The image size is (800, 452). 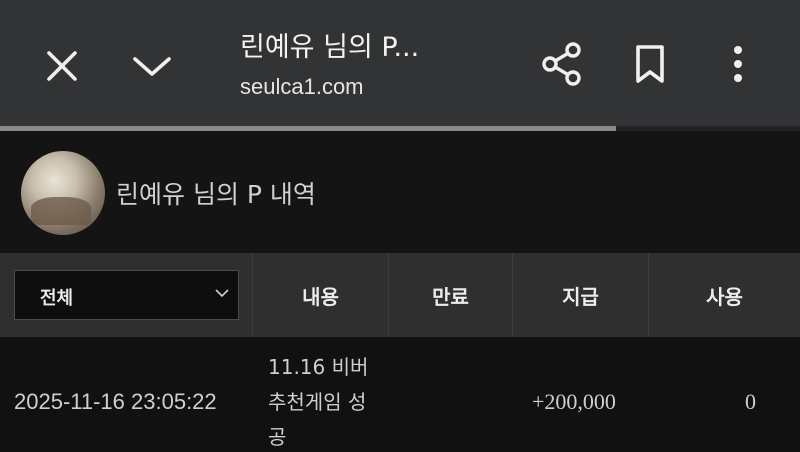 I want to click on column-header-use: 사용, so click(x=724, y=295).